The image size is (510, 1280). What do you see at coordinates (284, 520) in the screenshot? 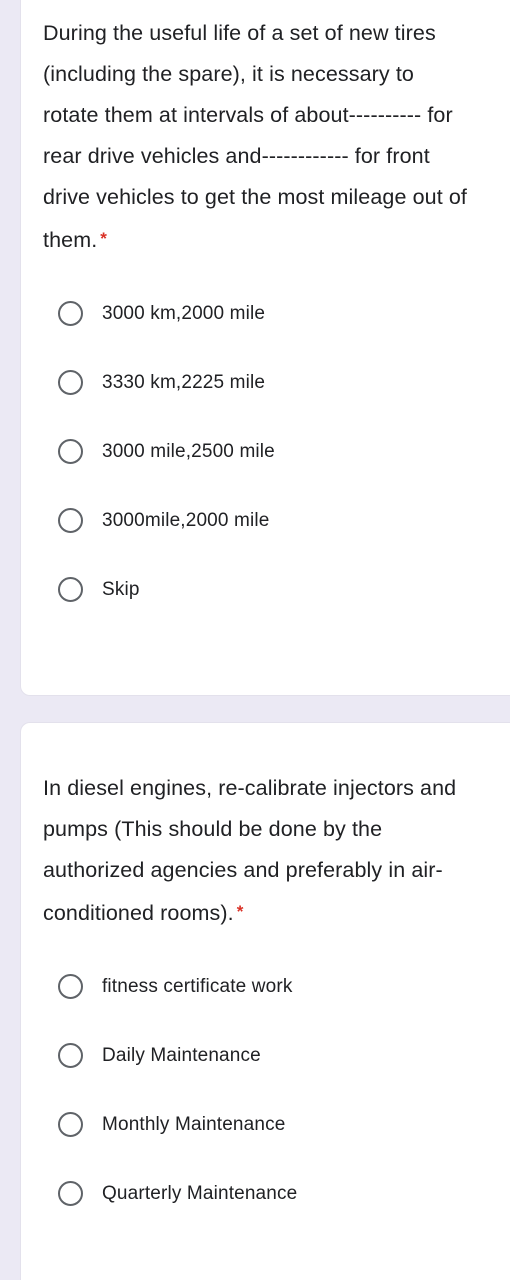
I see `option-row: 3000mile,2000 mile` at bounding box center [284, 520].